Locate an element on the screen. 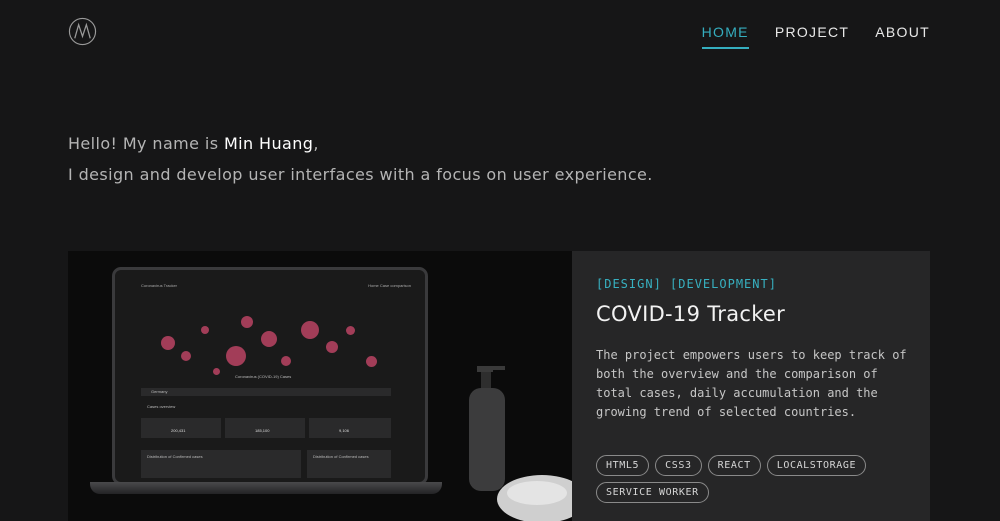  tech-chip: REACT is located at coordinates (734, 465).